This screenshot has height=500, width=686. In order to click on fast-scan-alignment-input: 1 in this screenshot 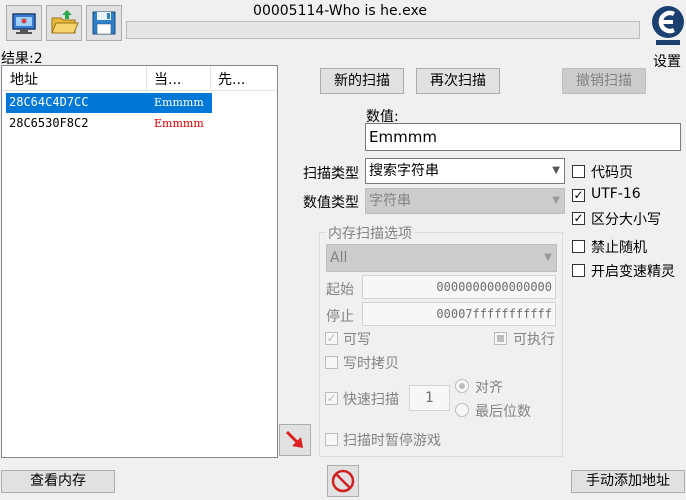, I will do `click(429, 398)`.